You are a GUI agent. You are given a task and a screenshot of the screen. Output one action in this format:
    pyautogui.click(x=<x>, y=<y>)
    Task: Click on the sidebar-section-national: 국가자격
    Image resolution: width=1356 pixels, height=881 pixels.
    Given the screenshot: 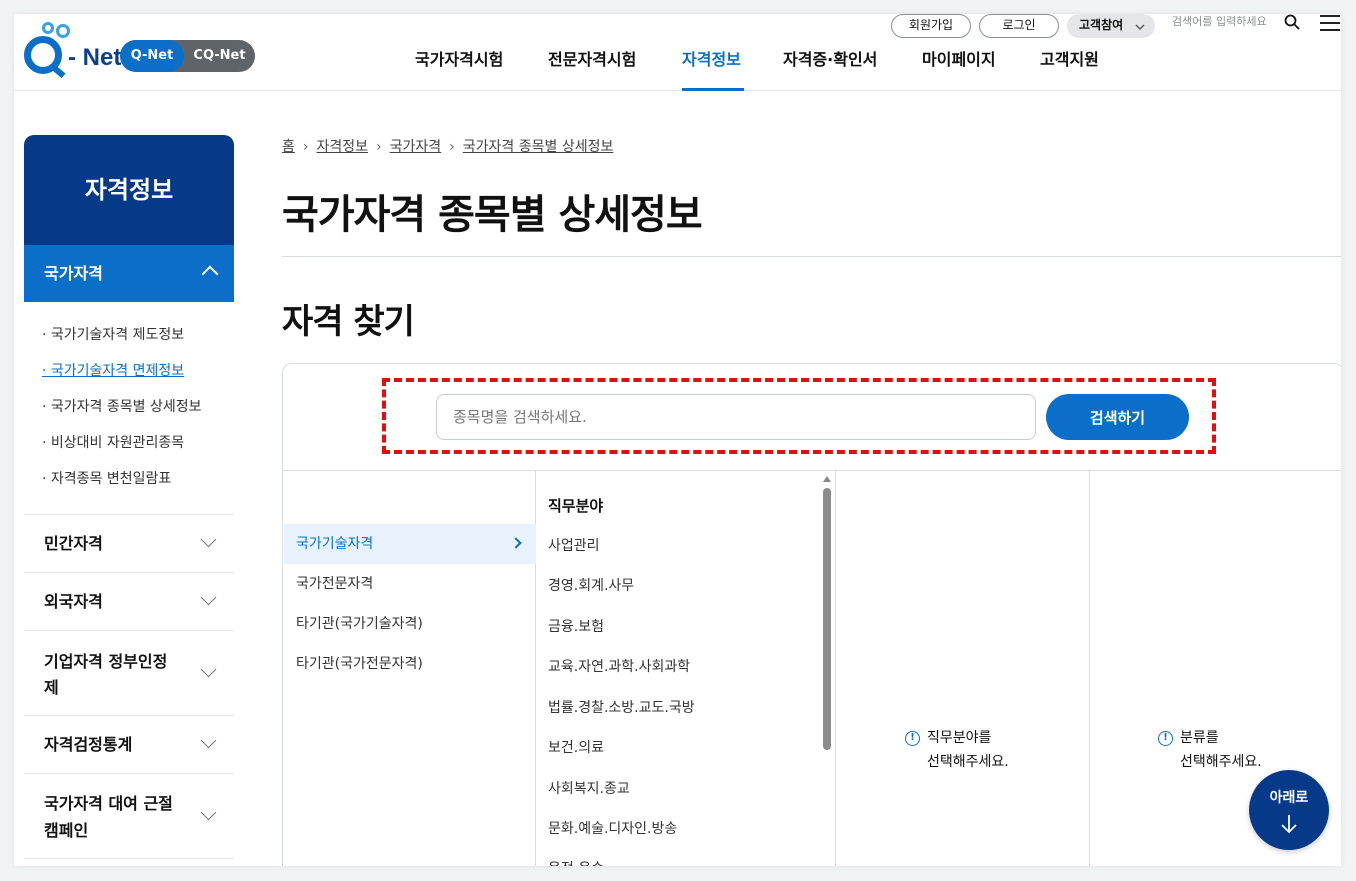 What is the action you would take?
    pyautogui.click(x=129, y=273)
    